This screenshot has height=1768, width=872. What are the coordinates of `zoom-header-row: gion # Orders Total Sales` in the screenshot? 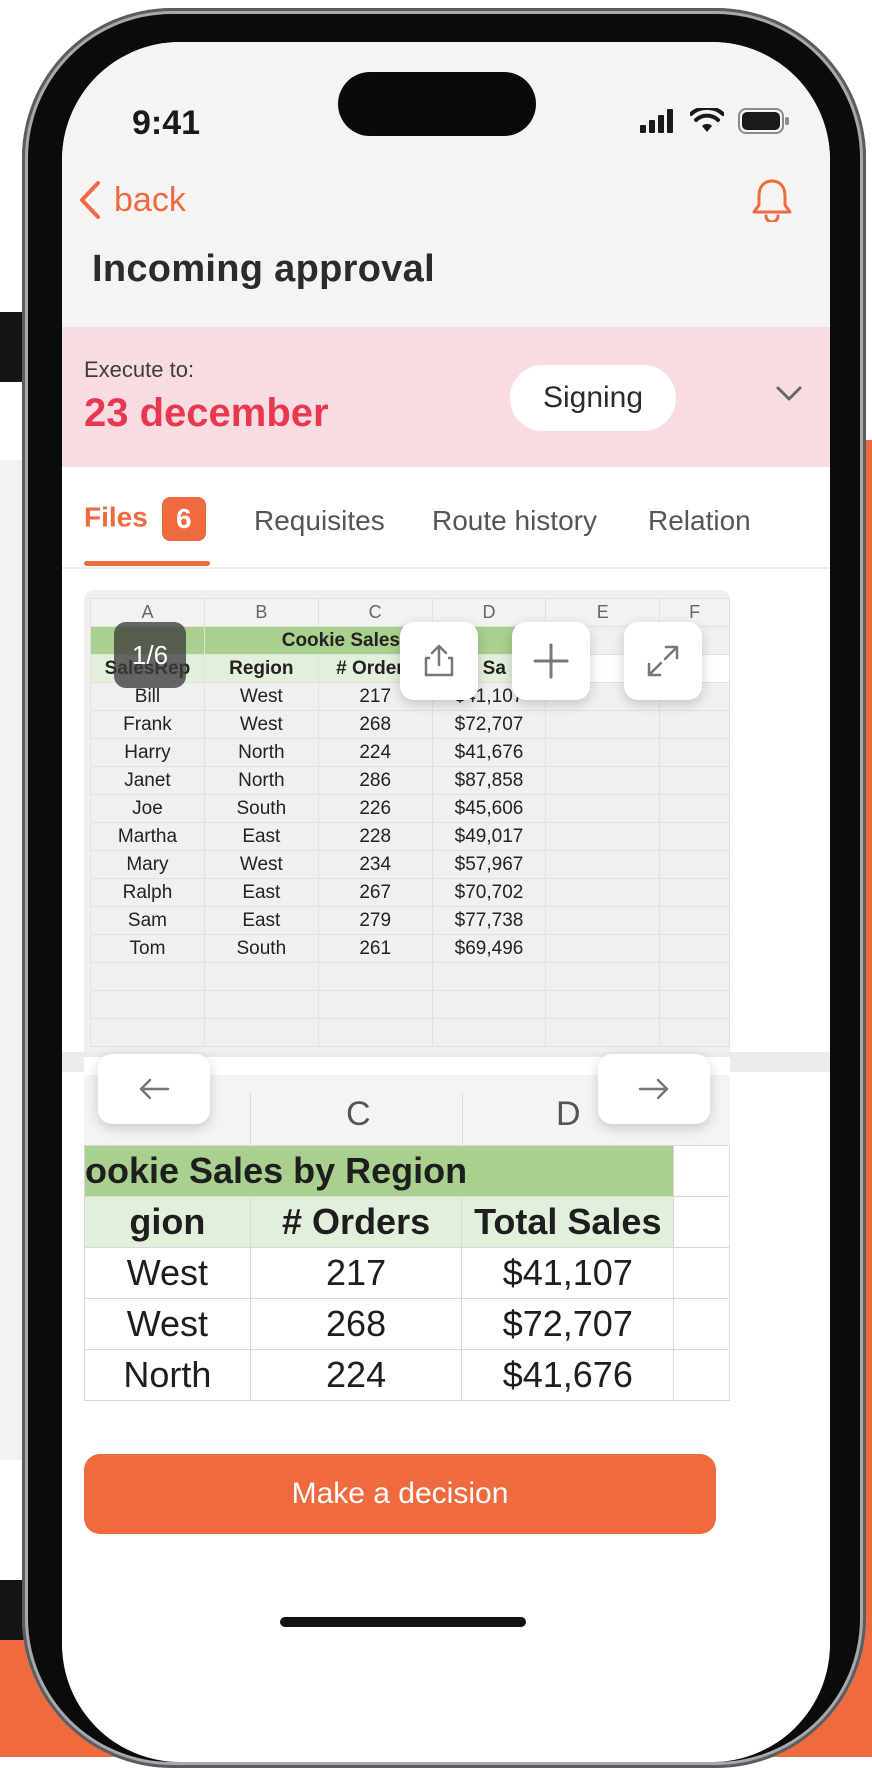 It's located at (407, 1222).